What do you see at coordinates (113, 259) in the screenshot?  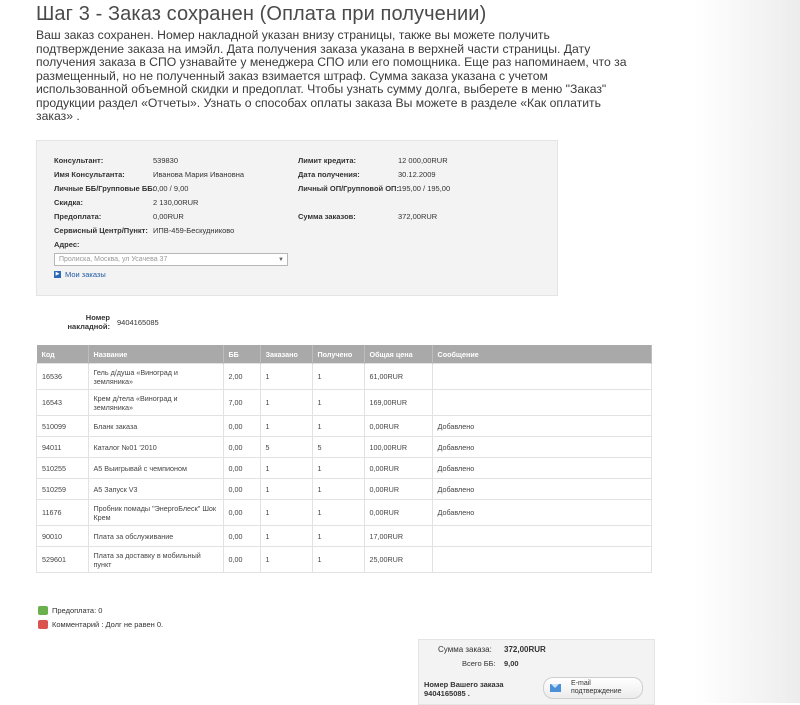 I see `address-select-value: Пролиска, Москва, ул Усачева 37` at bounding box center [113, 259].